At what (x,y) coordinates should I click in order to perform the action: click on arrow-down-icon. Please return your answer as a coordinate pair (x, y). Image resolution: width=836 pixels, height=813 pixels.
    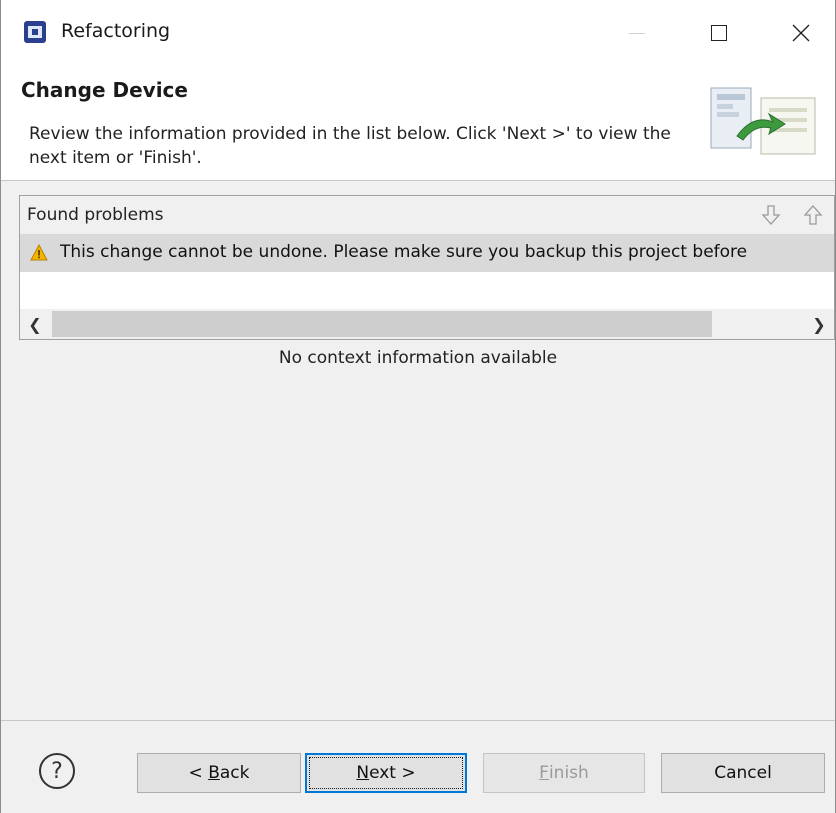
    Looking at the image, I should click on (771, 215).